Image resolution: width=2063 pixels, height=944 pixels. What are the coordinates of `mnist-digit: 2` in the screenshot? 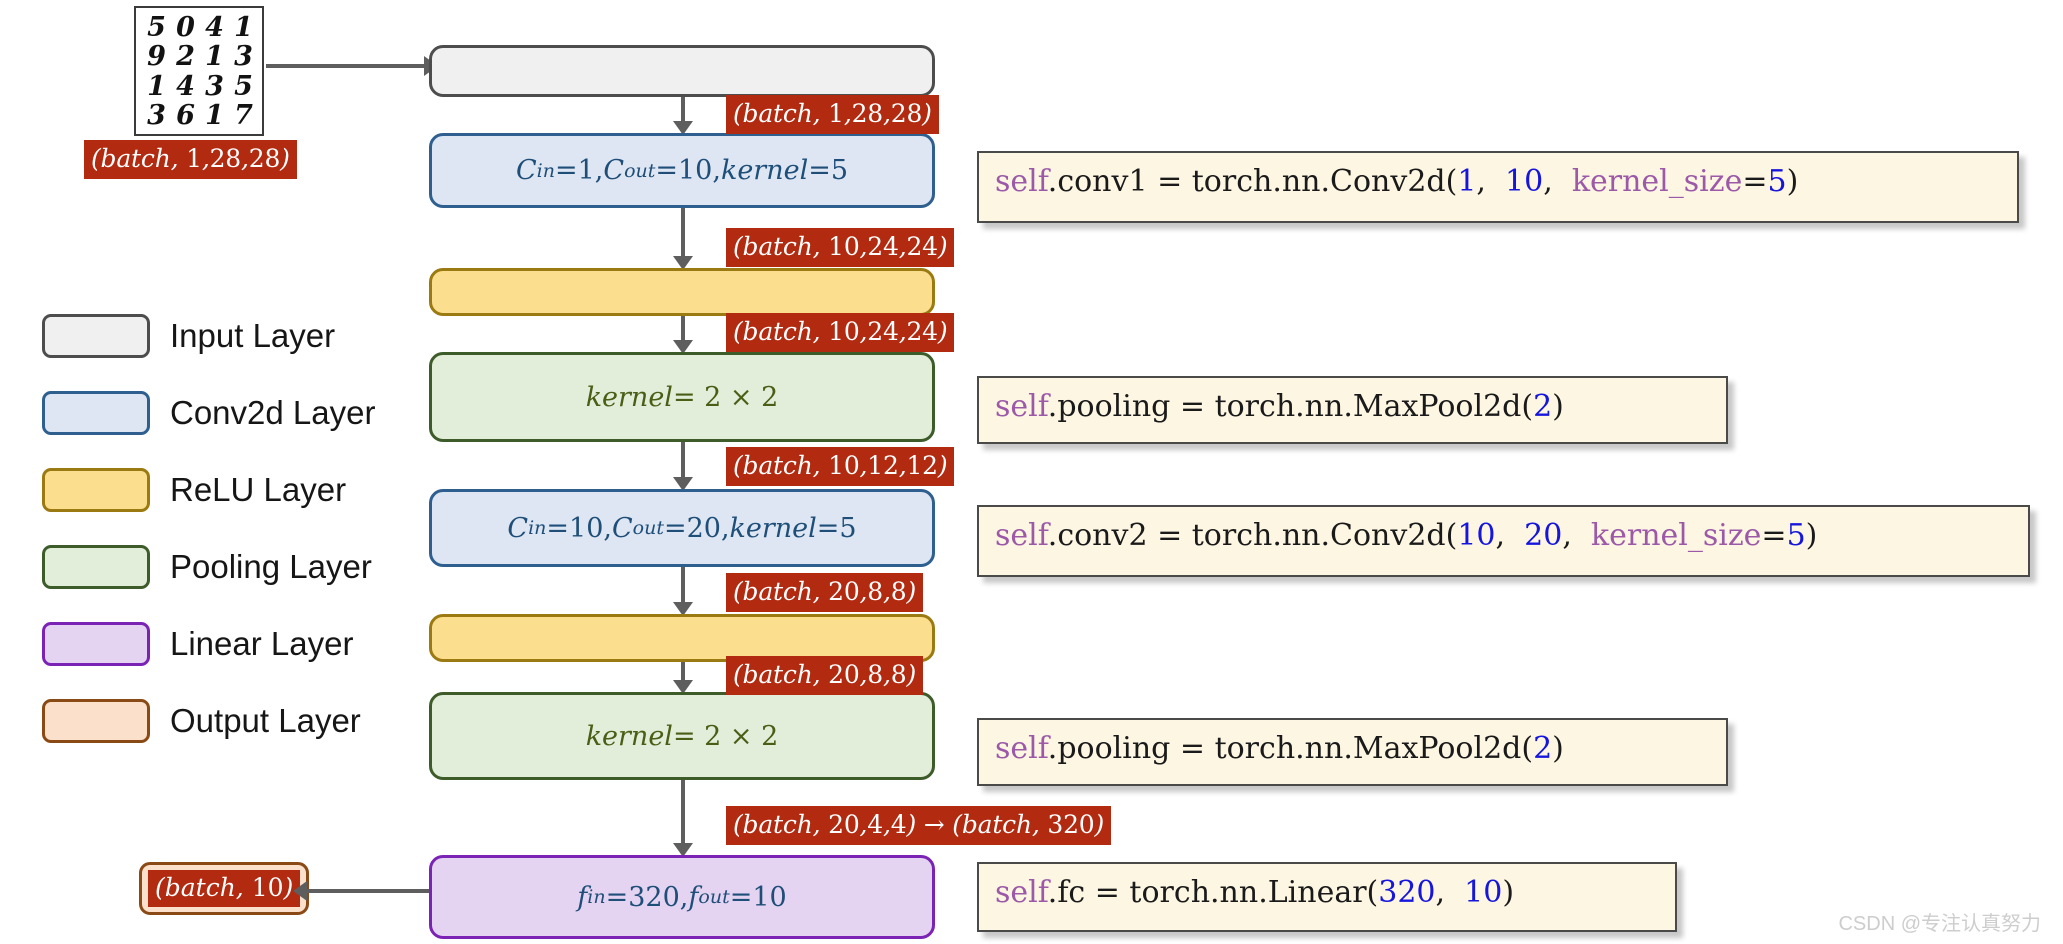 It's located at (185, 57).